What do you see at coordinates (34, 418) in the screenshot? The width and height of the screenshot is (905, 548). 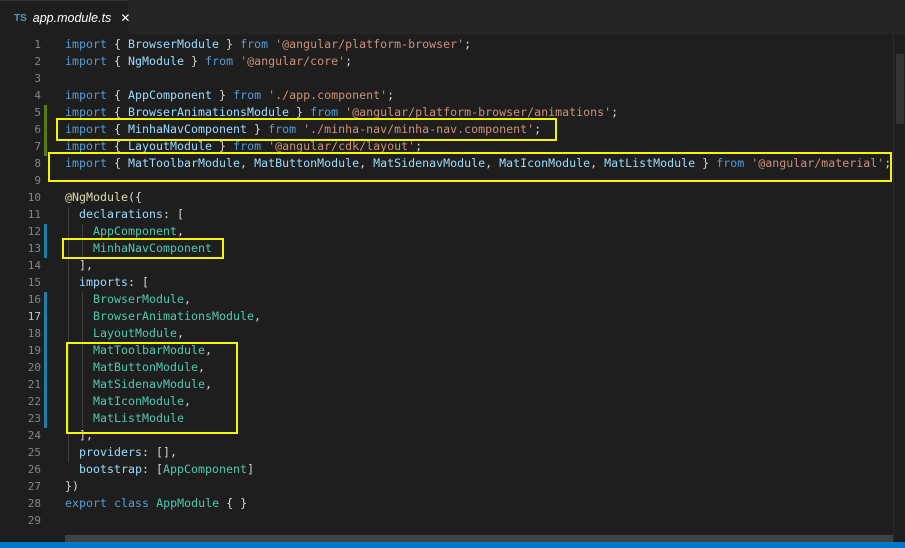 I see `line-number: 23` at bounding box center [34, 418].